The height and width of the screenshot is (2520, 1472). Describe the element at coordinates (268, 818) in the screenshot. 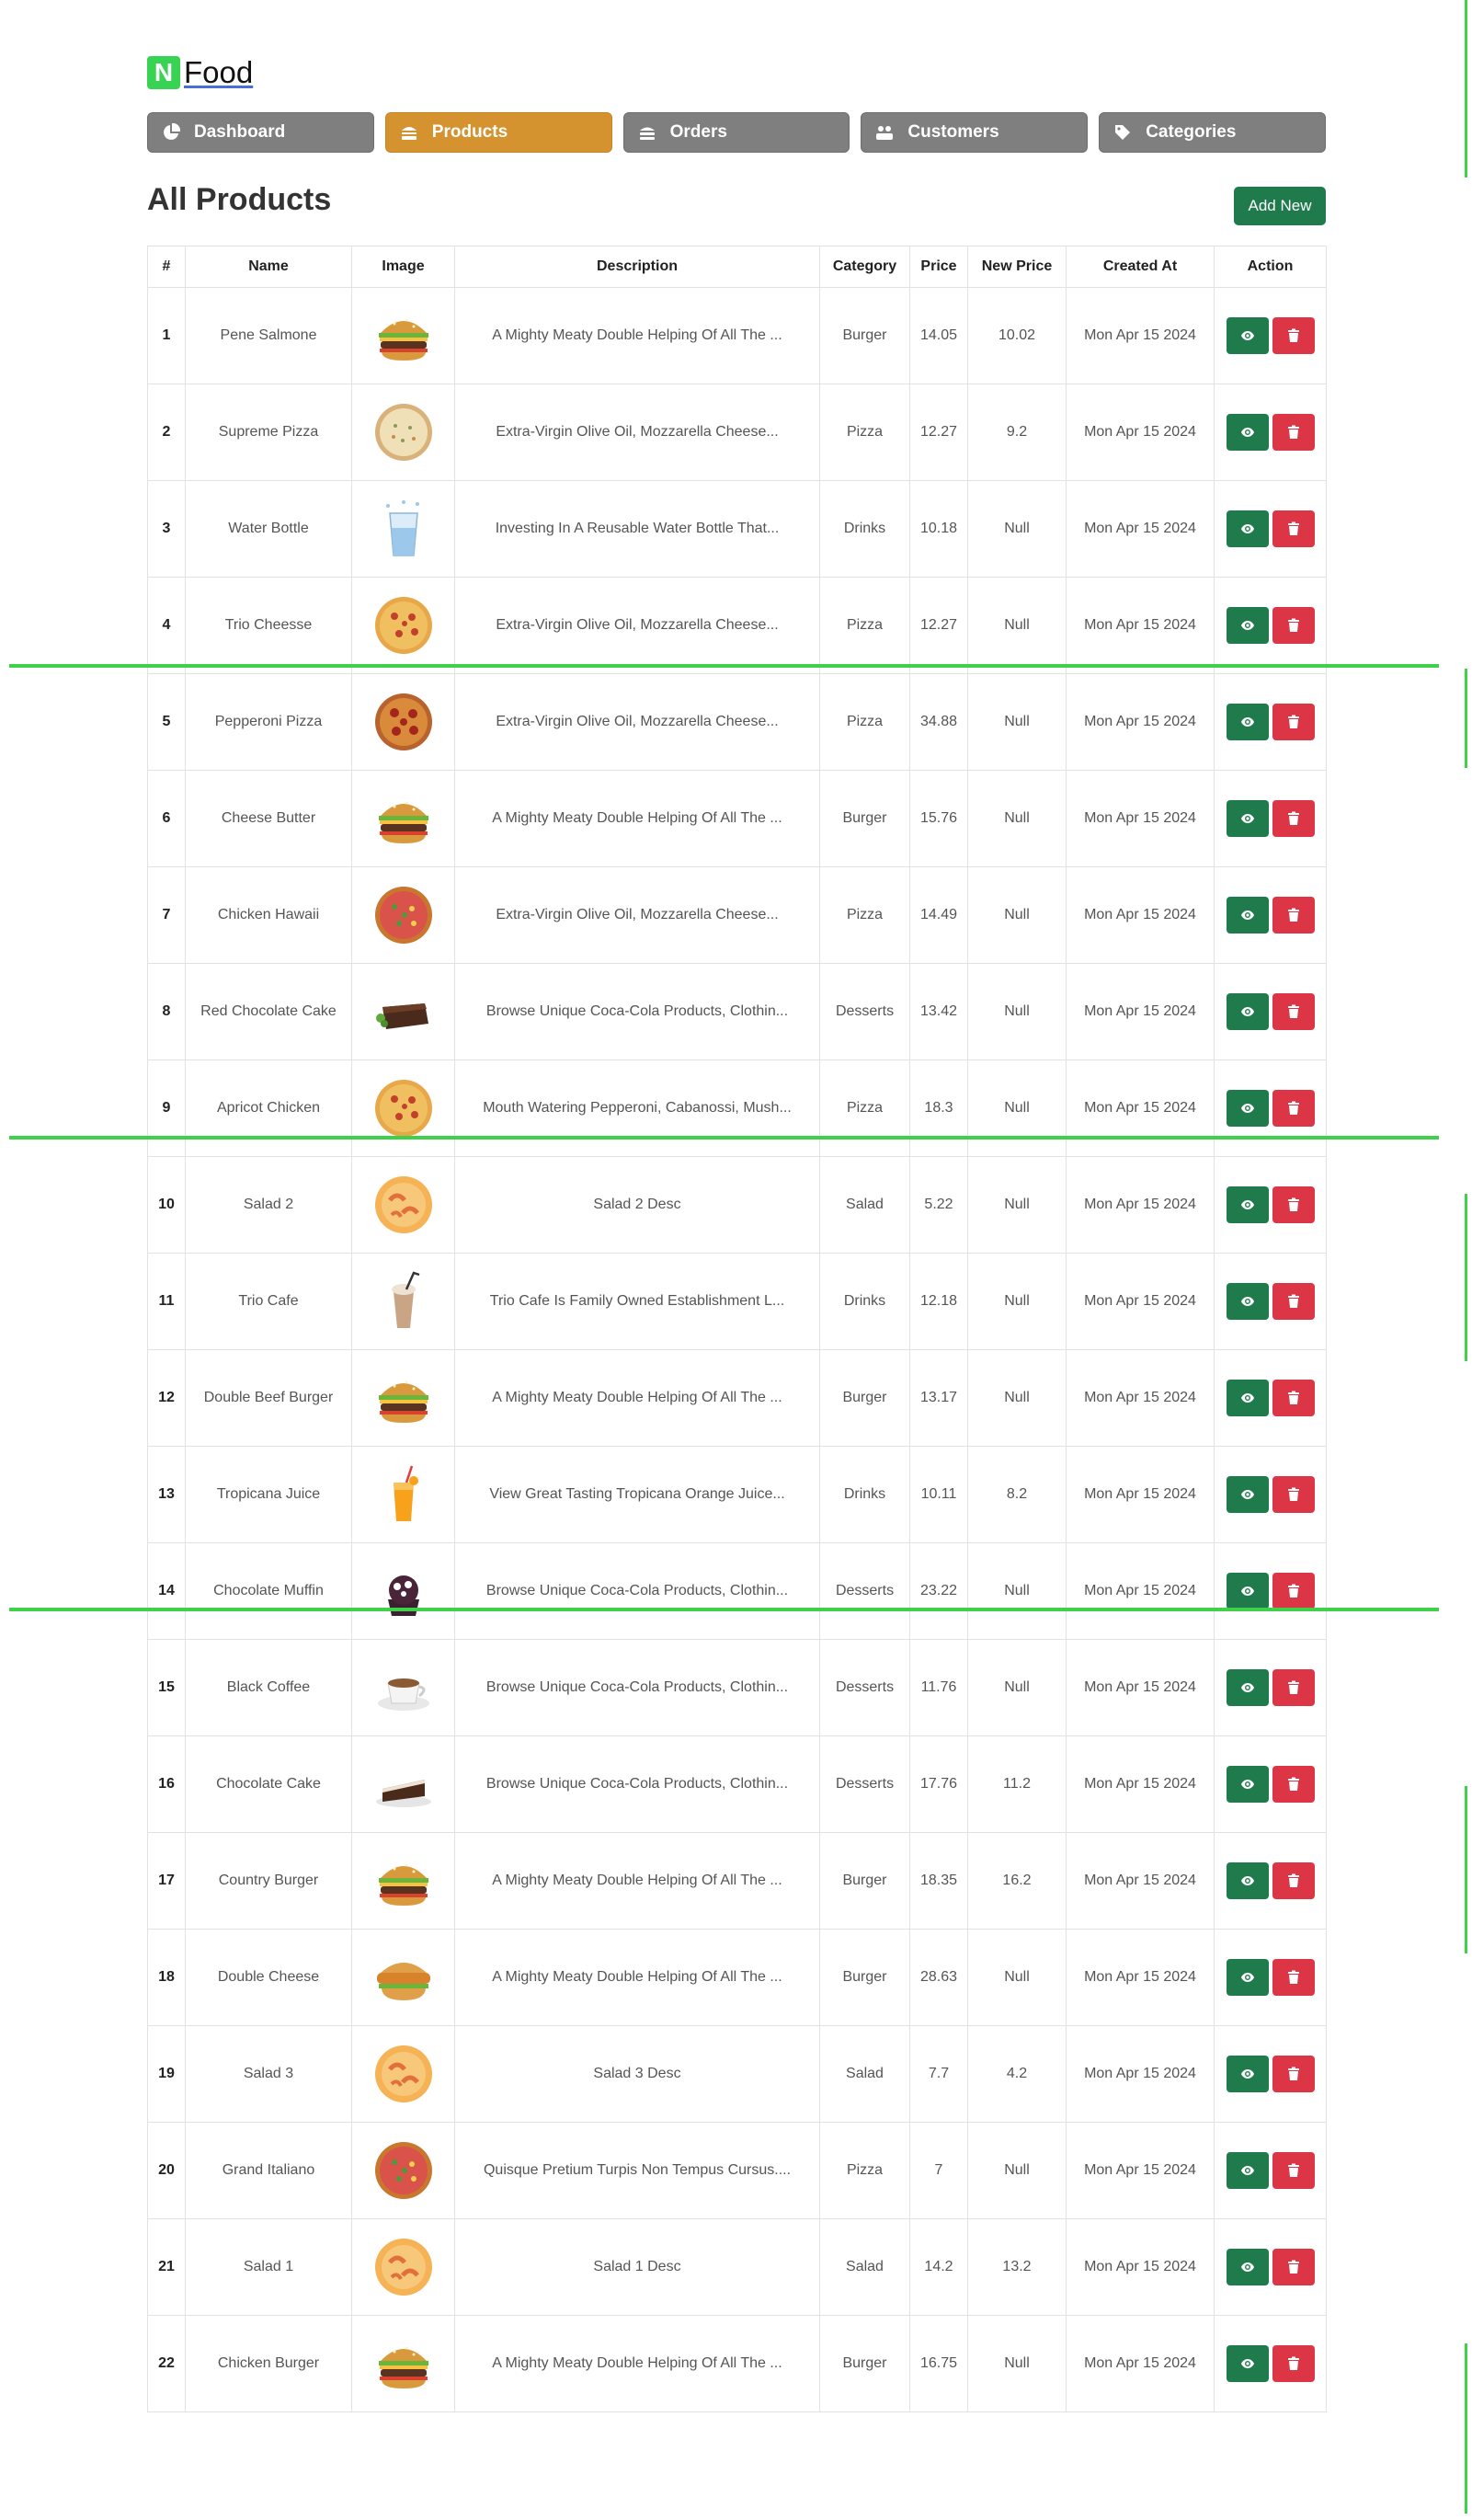

I see `product-name: Cheese Butter` at that location.